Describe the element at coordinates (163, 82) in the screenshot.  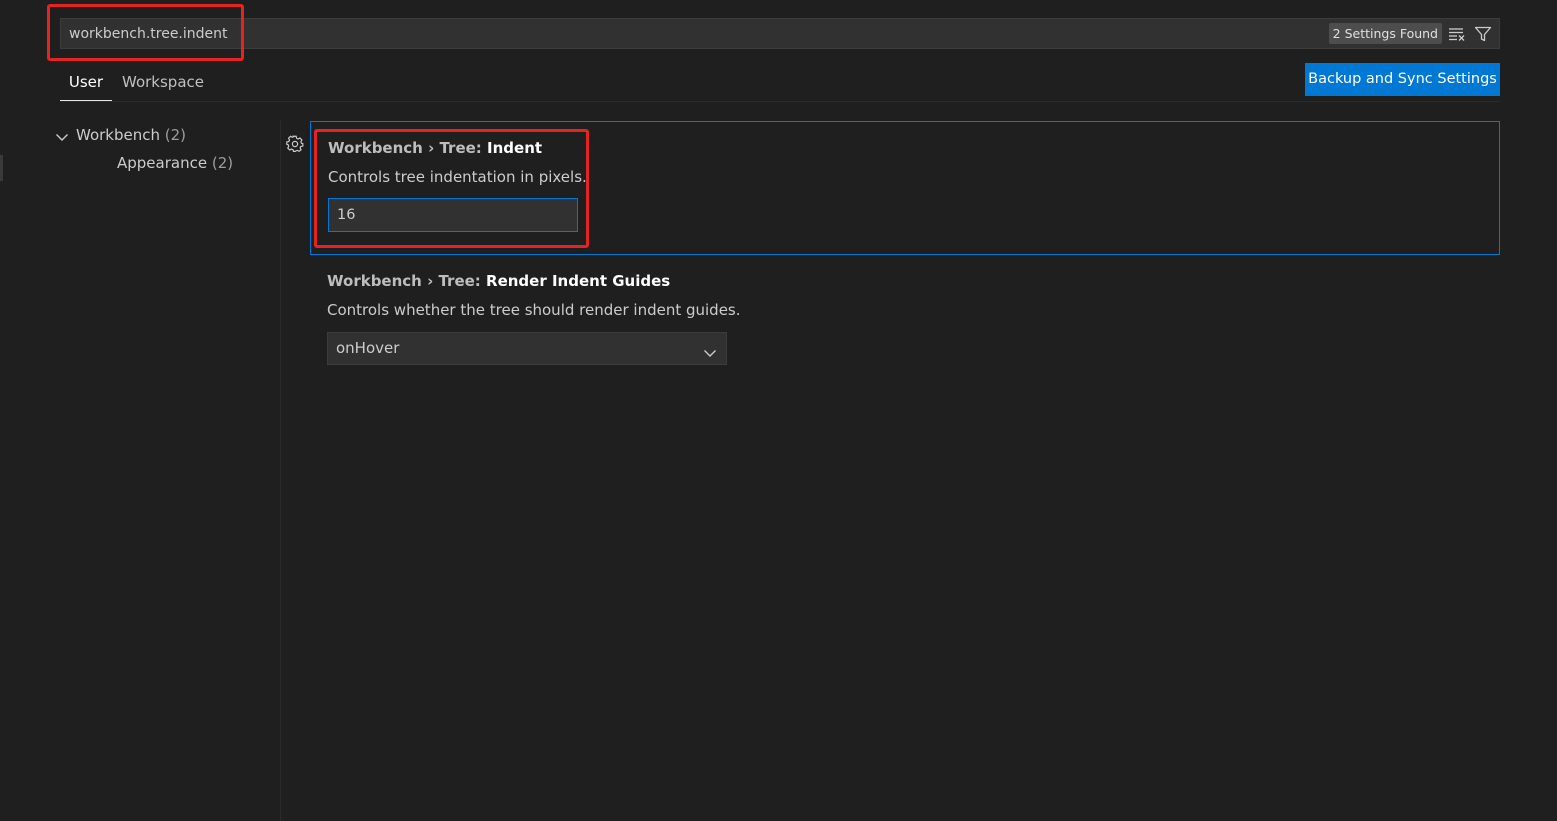
I see `tab-workspace: Workspace` at that location.